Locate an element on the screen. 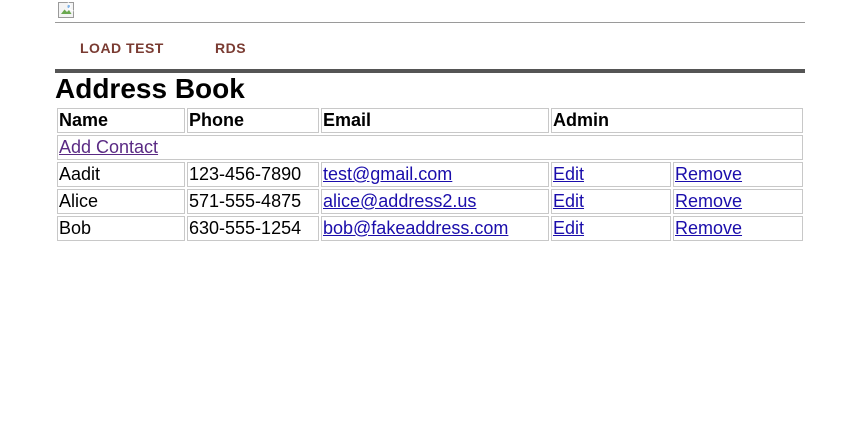  contact-name: Aadit is located at coordinates (121, 174).